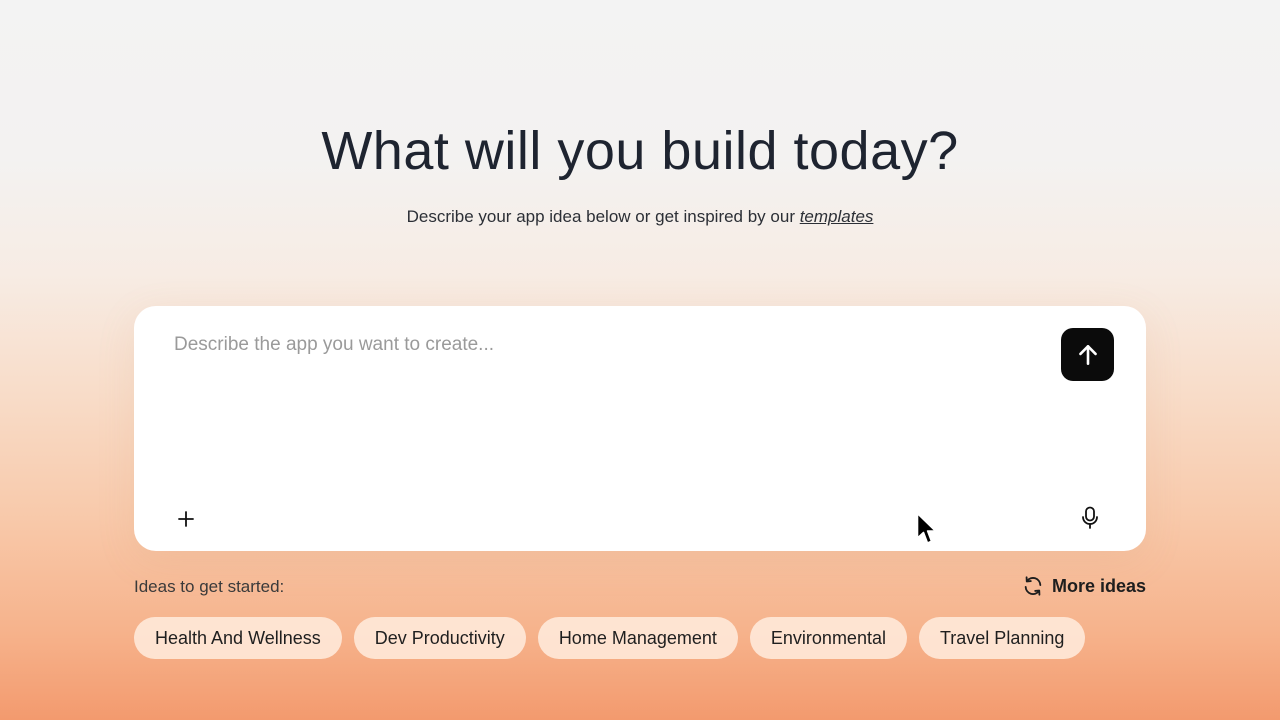  I want to click on page-title: What will you build today?, so click(640, 151).